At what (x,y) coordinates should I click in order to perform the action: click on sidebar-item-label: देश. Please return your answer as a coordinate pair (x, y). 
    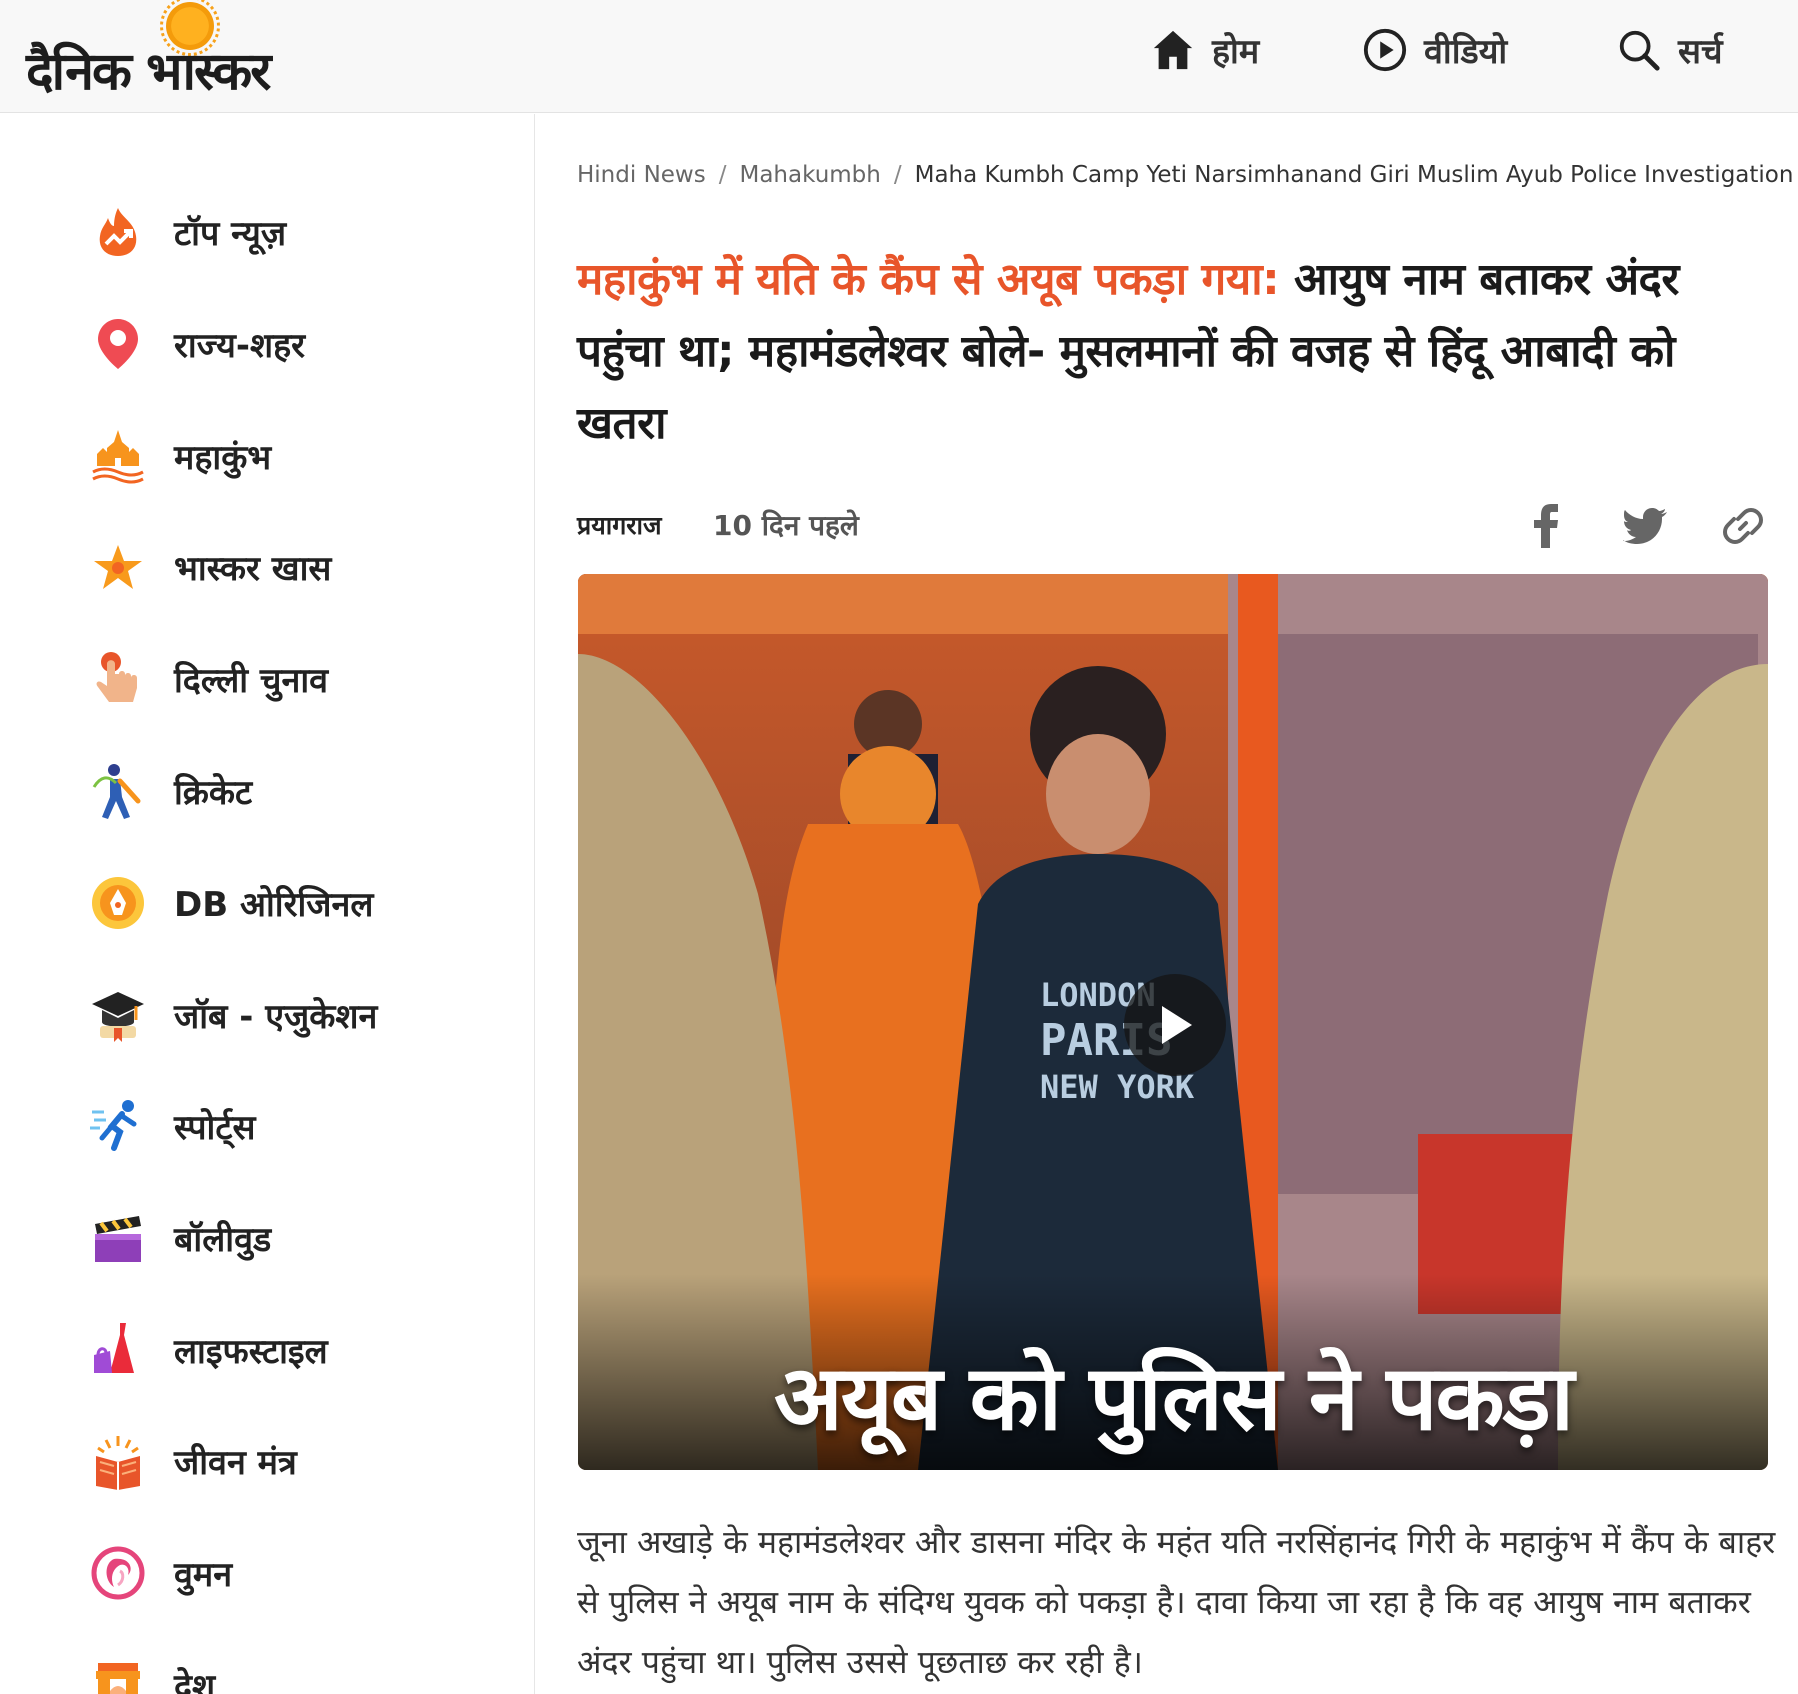
    Looking at the image, I should click on (195, 1680).